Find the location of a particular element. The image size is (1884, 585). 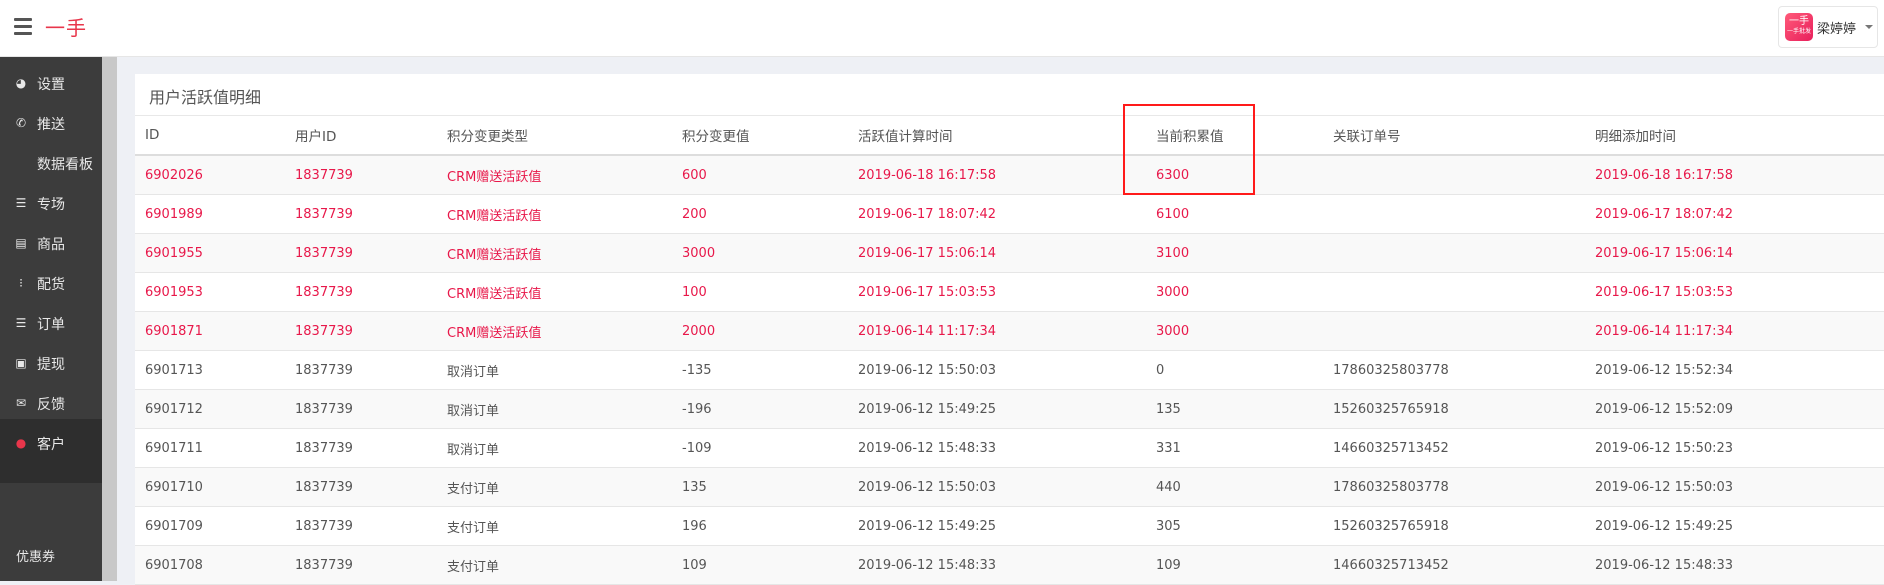

sidebar-item-label: 提现 is located at coordinates (51, 365).